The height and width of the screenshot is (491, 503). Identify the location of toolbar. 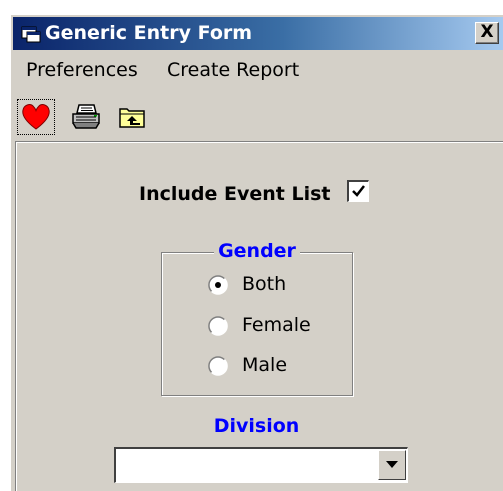
(258, 117).